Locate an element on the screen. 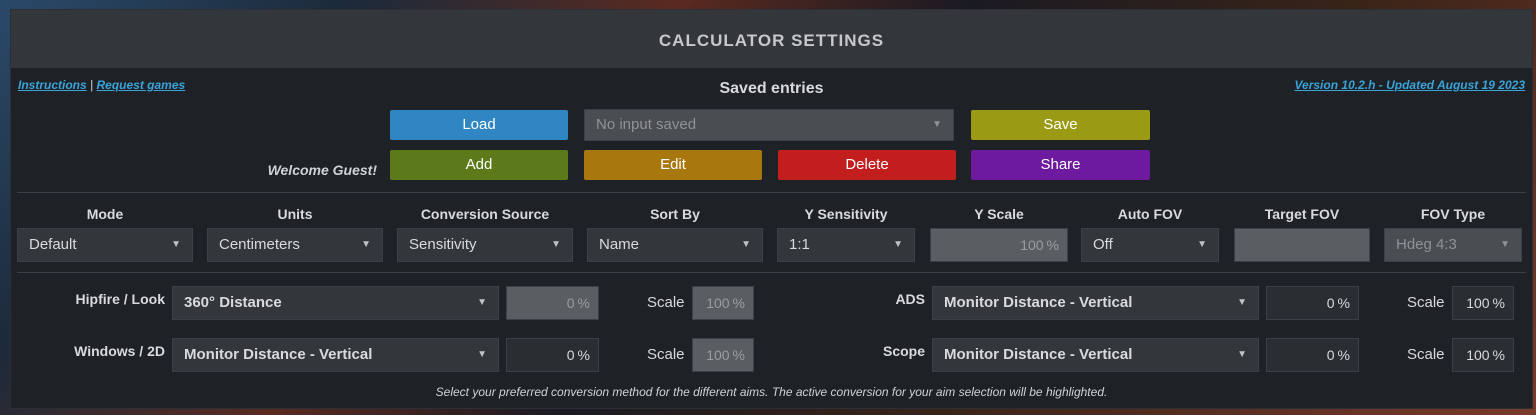 The width and height of the screenshot is (1536, 415). sort-by-select: Name ▼ is located at coordinates (675, 245).